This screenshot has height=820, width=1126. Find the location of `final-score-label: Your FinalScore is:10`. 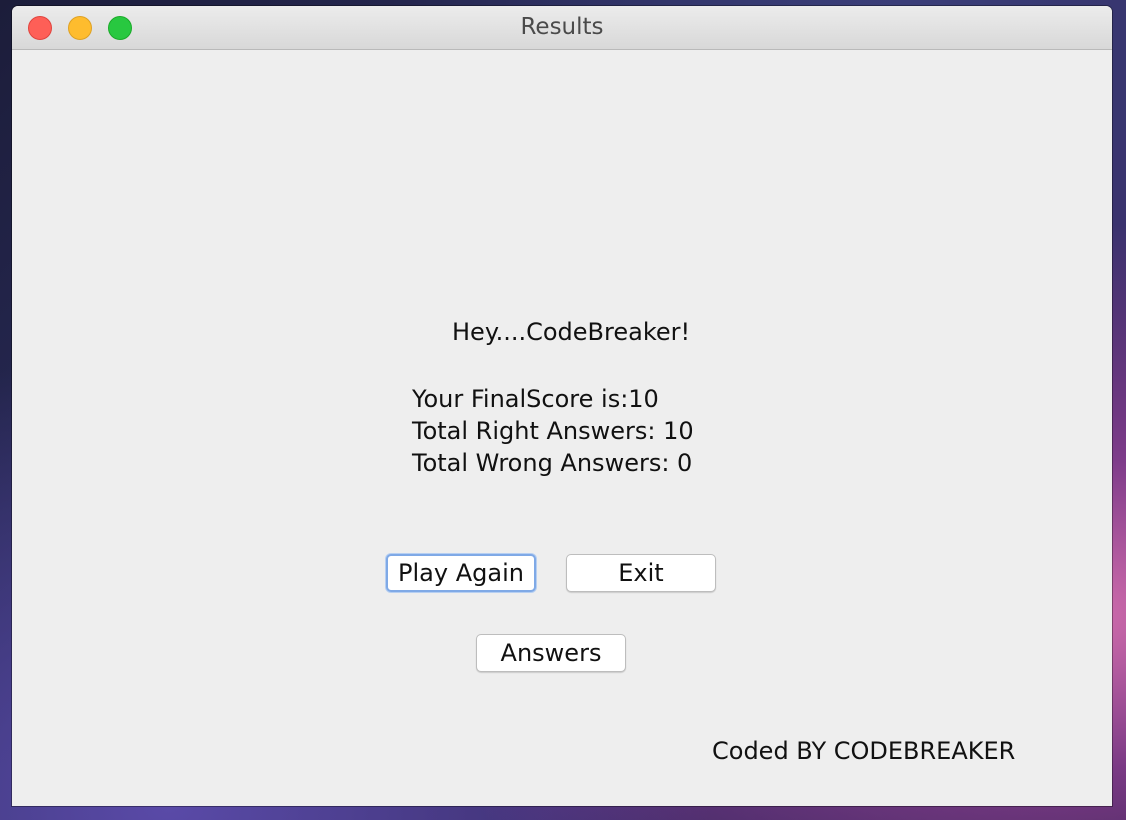

final-score-label: Your FinalScore is:10 is located at coordinates (535, 399).